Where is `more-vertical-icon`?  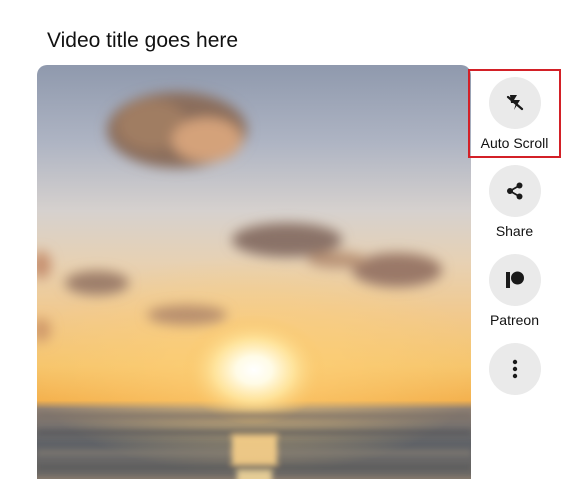
more-vertical-icon is located at coordinates (514, 369).